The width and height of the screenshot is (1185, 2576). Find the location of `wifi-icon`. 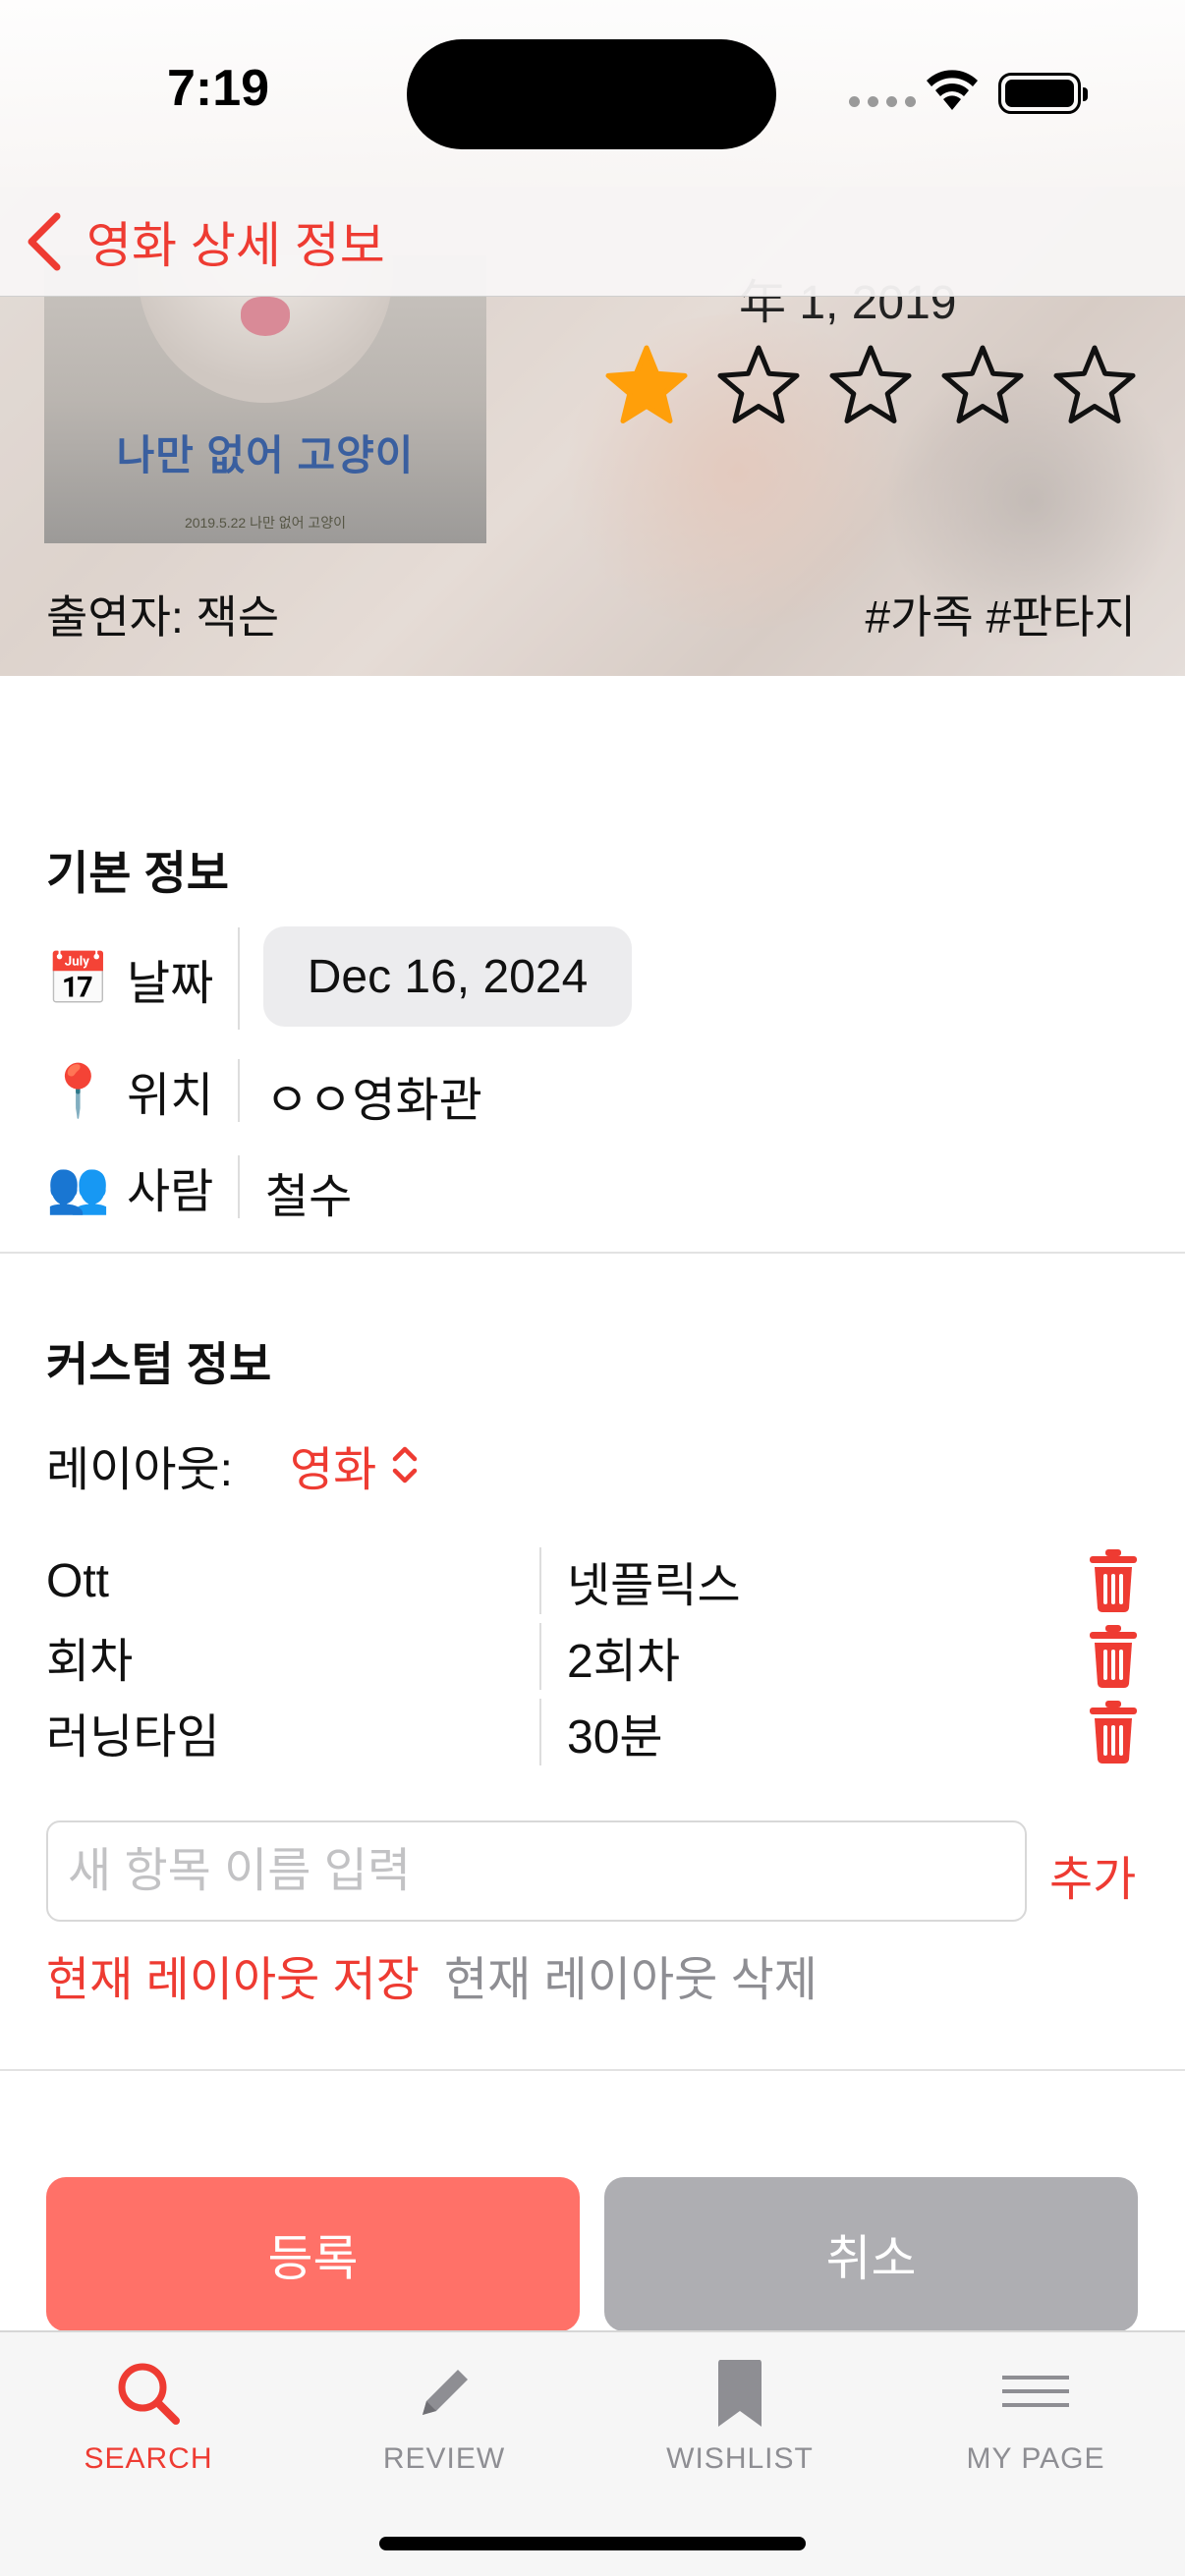

wifi-icon is located at coordinates (953, 90).